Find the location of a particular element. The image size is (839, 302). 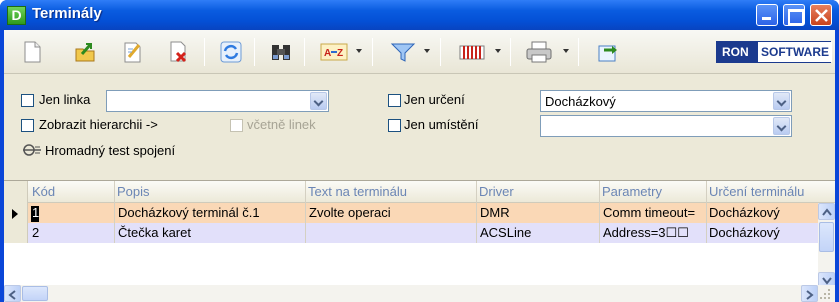

scroll-left-button is located at coordinates (12, 293).